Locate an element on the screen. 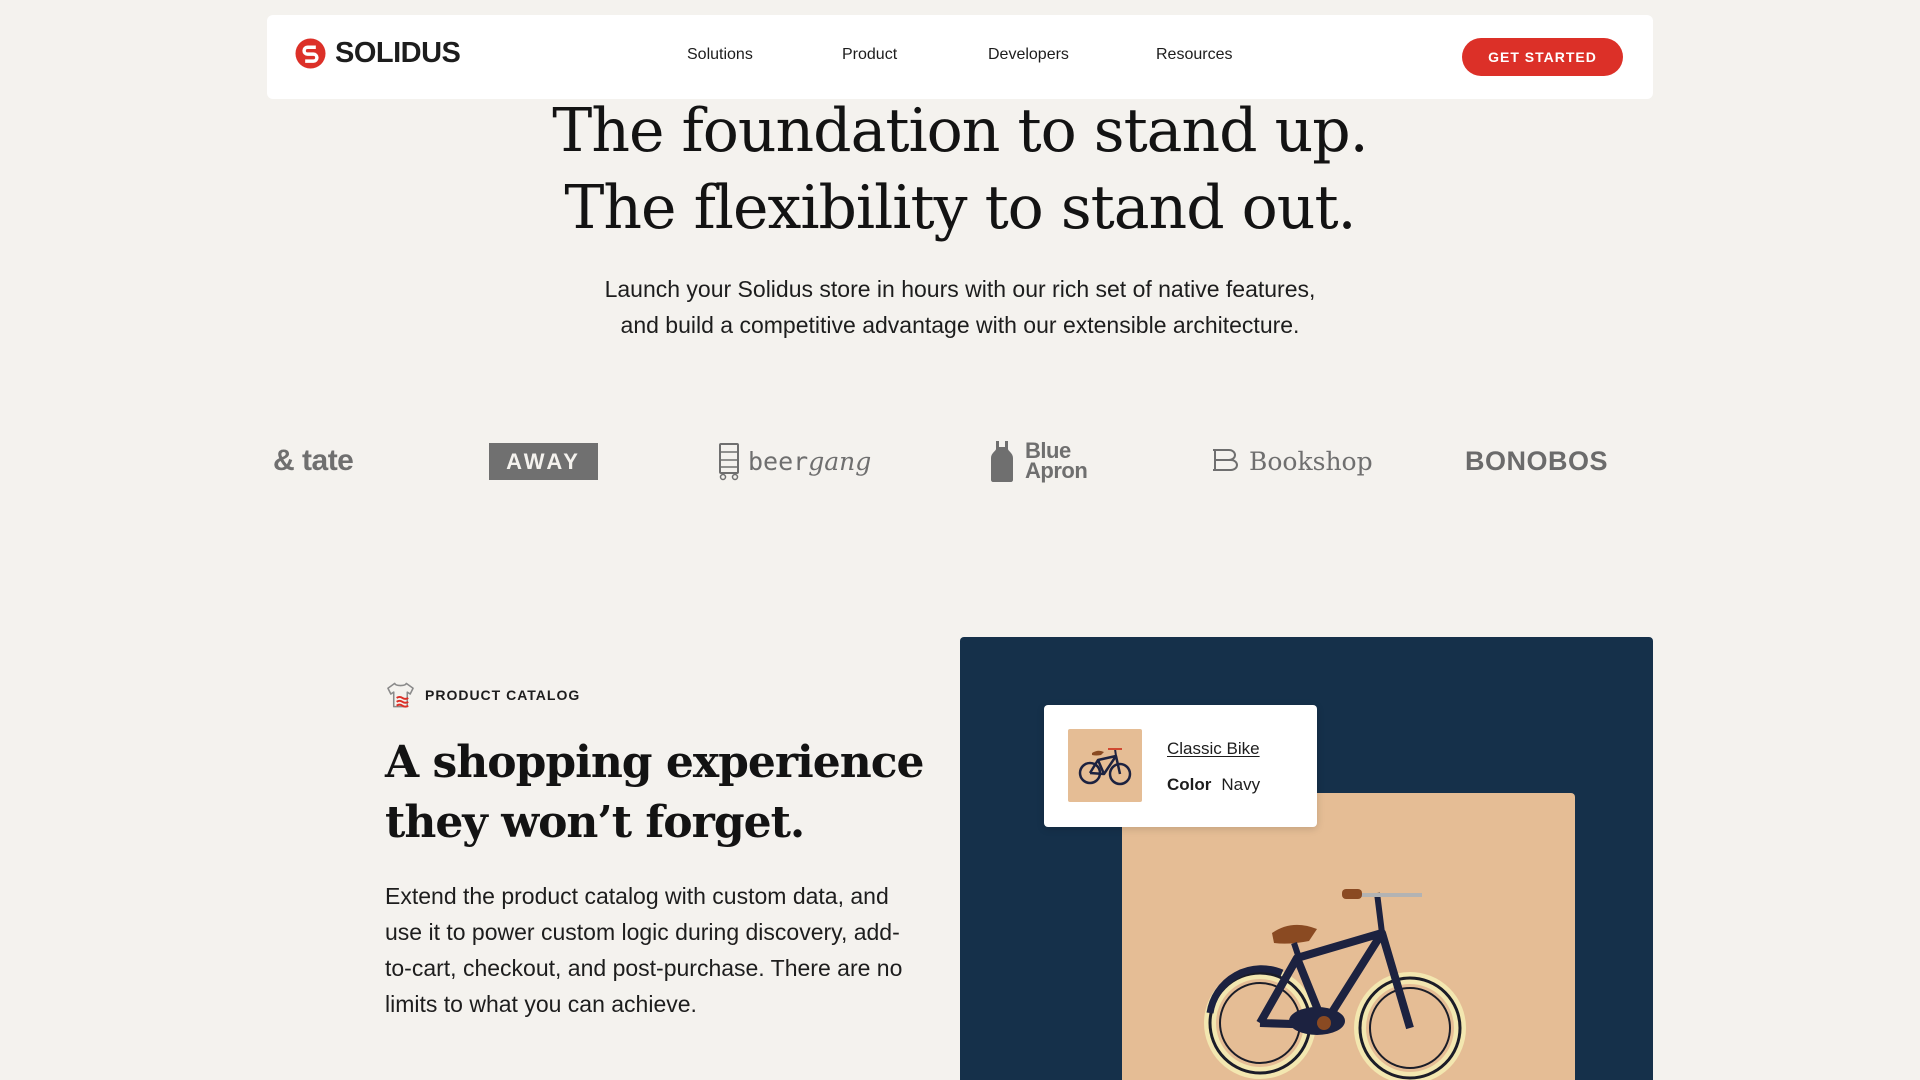  hero-title-line-2: The flexibility to stand out. is located at coordinates (960, 208).